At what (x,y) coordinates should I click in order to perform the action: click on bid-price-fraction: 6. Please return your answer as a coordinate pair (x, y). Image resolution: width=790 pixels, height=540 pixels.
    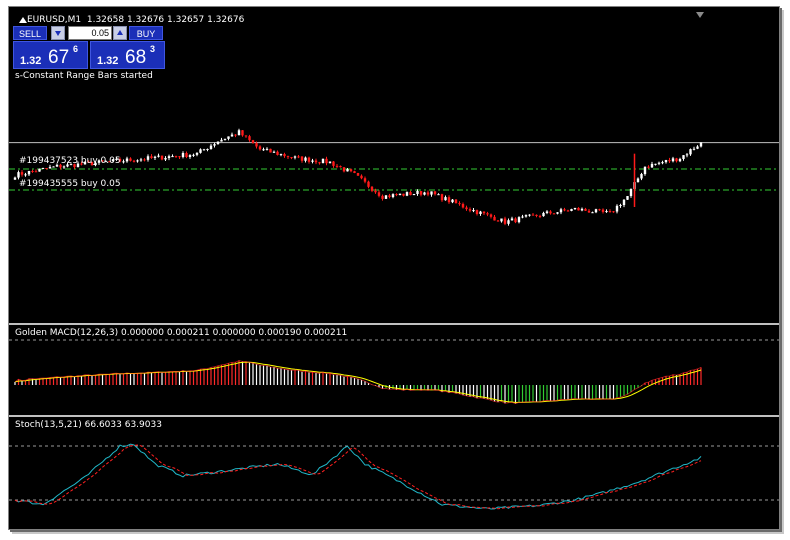
    Looking at the image, I should click on (76, 49).